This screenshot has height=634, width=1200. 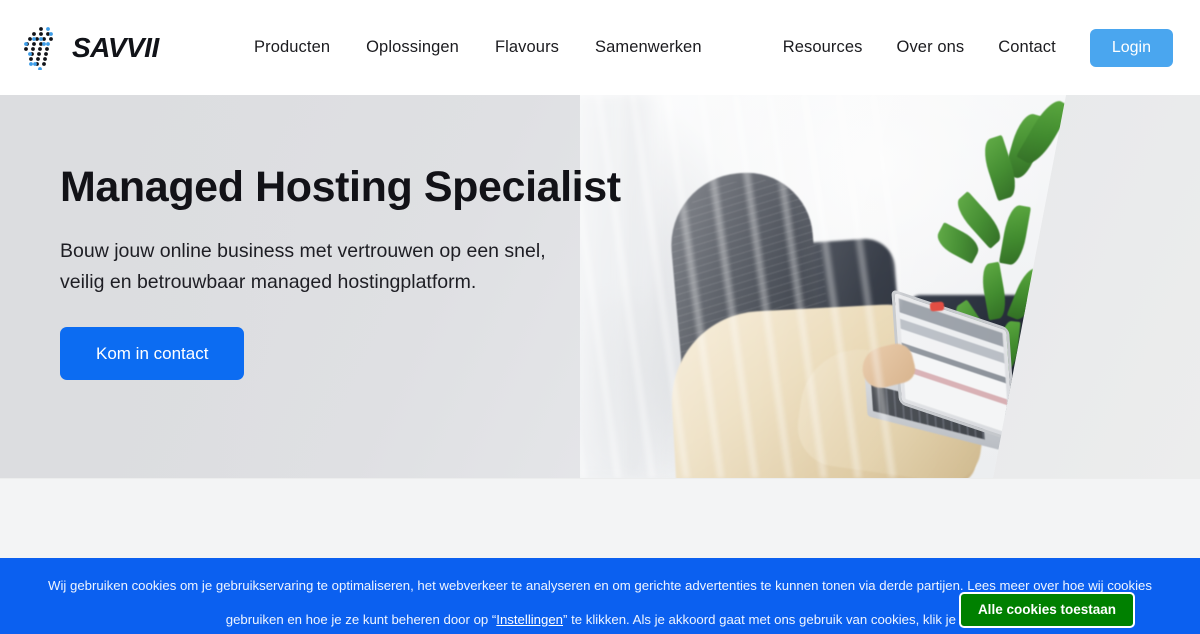 What do you see at coordinates (340, 187) in the screenshot?
I see `hero-title: Managed Hosting Specialist` at bounding box center [340, 187].